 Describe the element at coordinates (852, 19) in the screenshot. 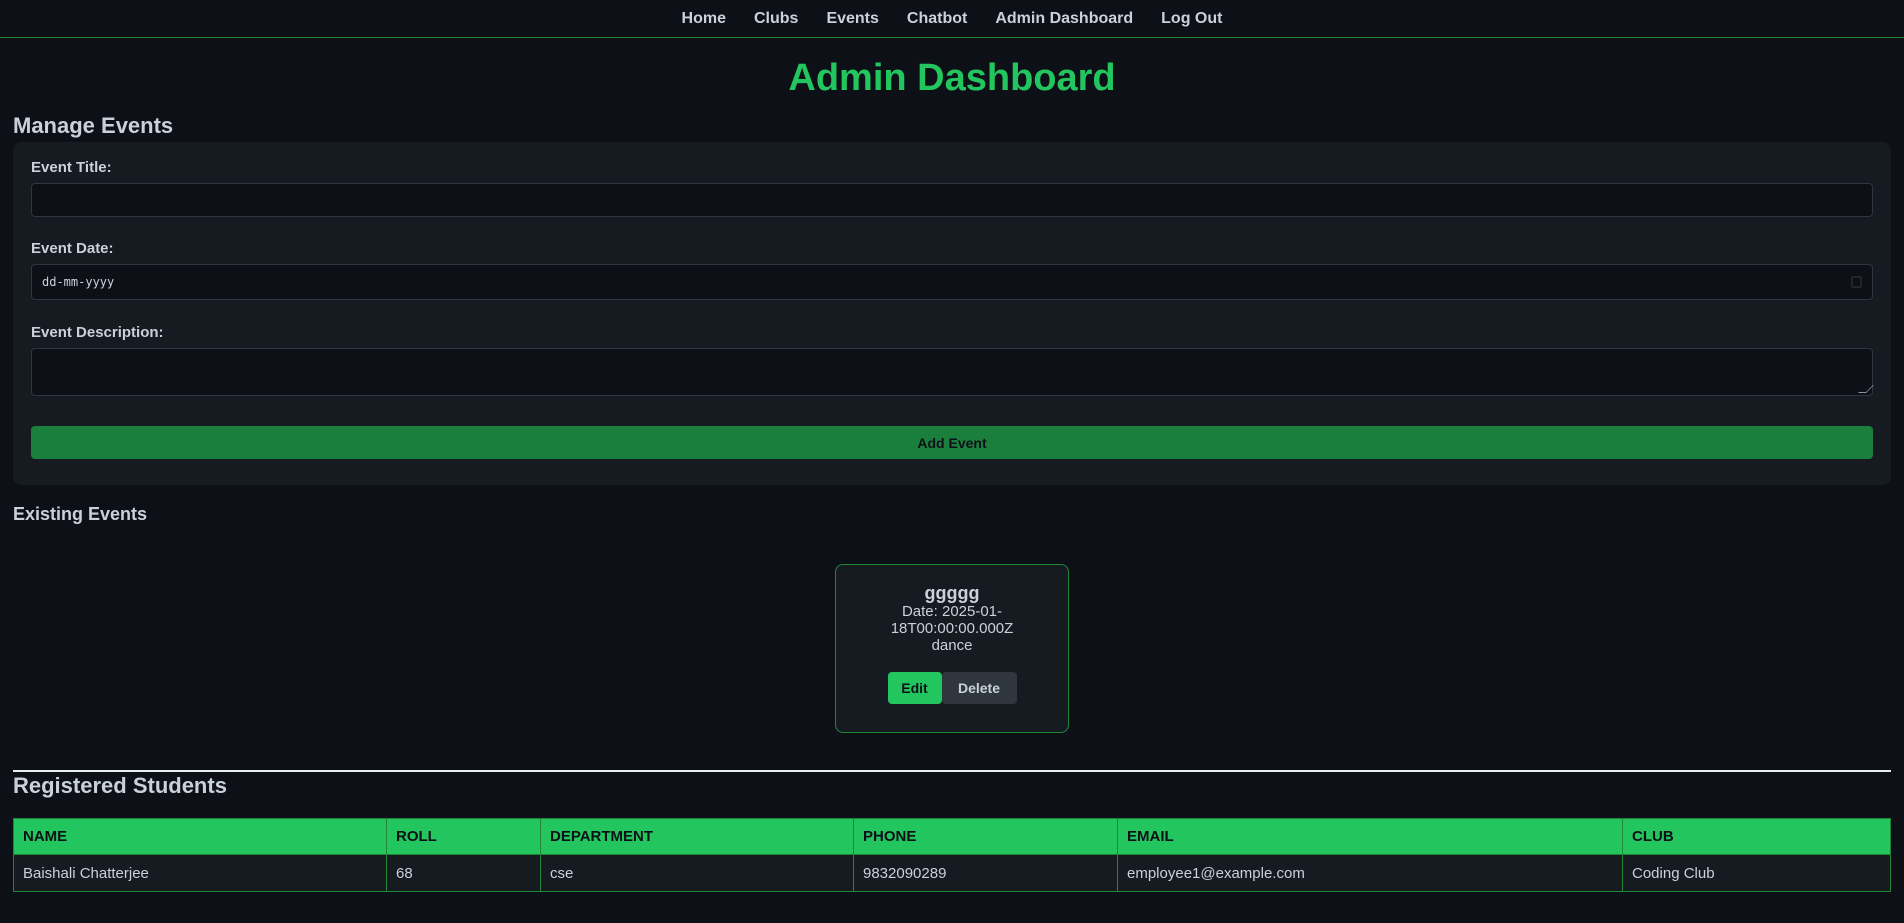

I see `nav-events: Events` at that location.